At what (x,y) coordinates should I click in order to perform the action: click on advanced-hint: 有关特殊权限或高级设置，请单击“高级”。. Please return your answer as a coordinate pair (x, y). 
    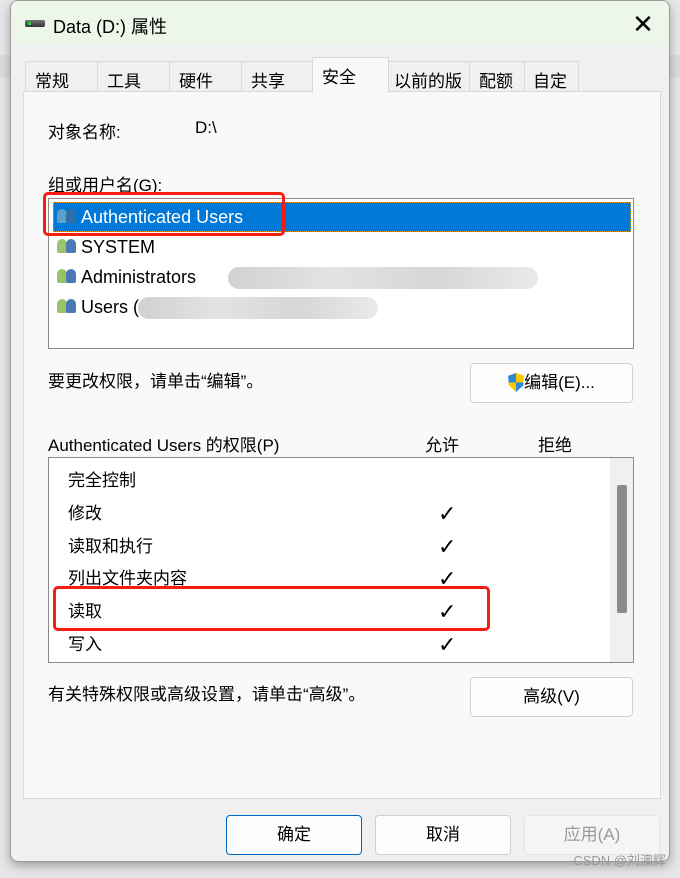
    Looking at the image, I should click on (207, 694).